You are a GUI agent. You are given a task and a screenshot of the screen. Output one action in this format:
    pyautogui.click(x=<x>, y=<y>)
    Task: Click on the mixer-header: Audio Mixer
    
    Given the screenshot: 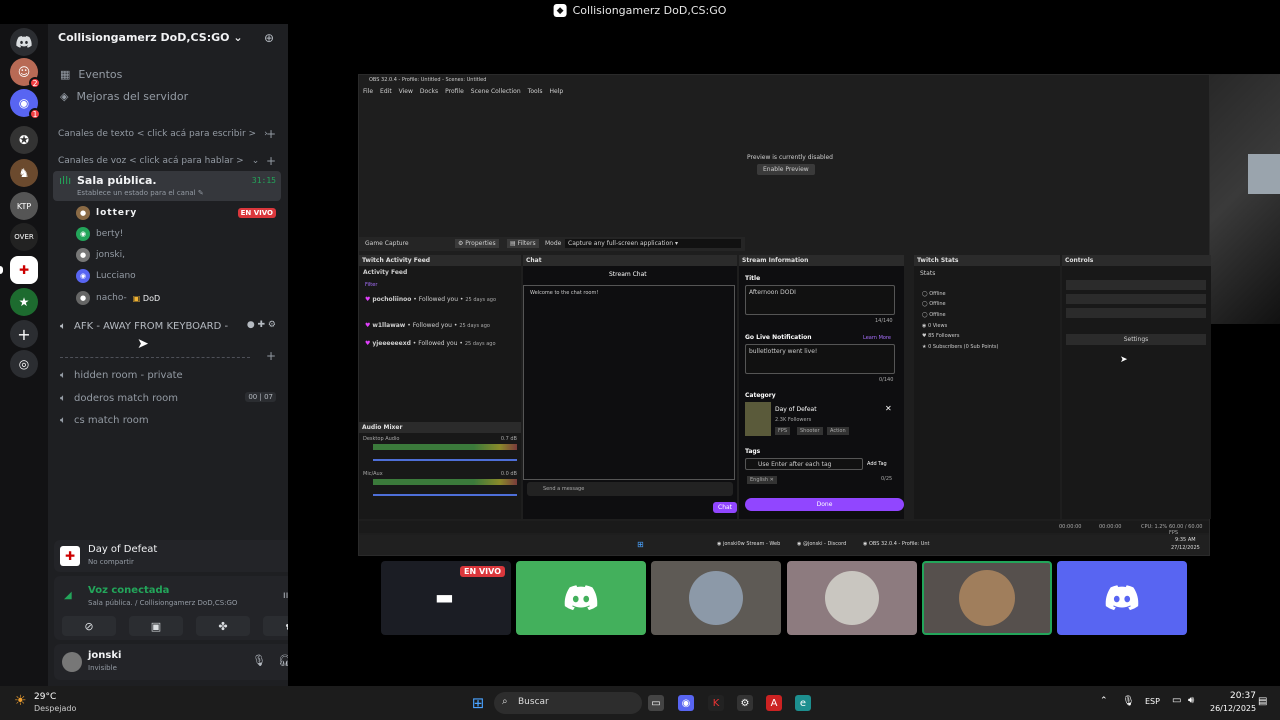 What is the action you would take?
    pyautogui.click(x=440, y=427)
    